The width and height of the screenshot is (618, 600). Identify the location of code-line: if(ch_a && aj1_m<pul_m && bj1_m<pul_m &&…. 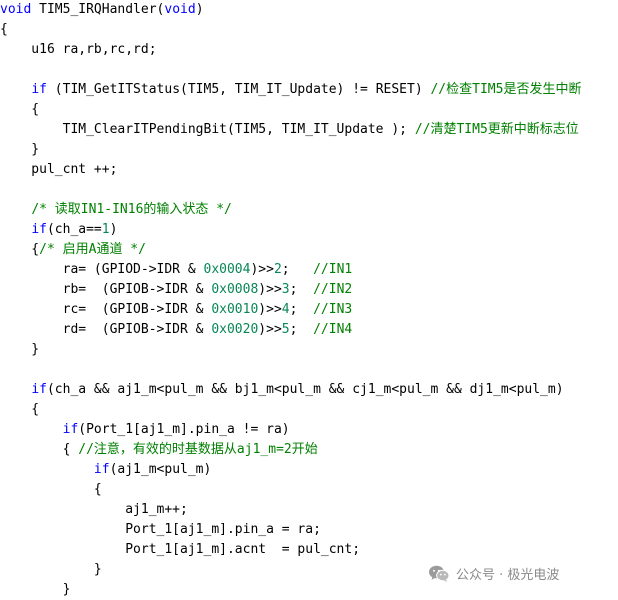
(282, 390).